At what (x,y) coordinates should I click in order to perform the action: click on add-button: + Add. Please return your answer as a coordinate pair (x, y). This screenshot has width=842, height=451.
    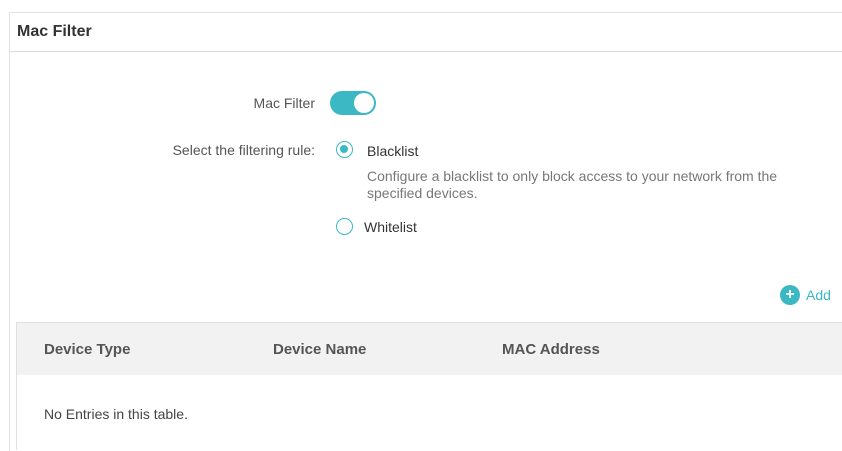
    Looking at the image, I should click on (805, 295).